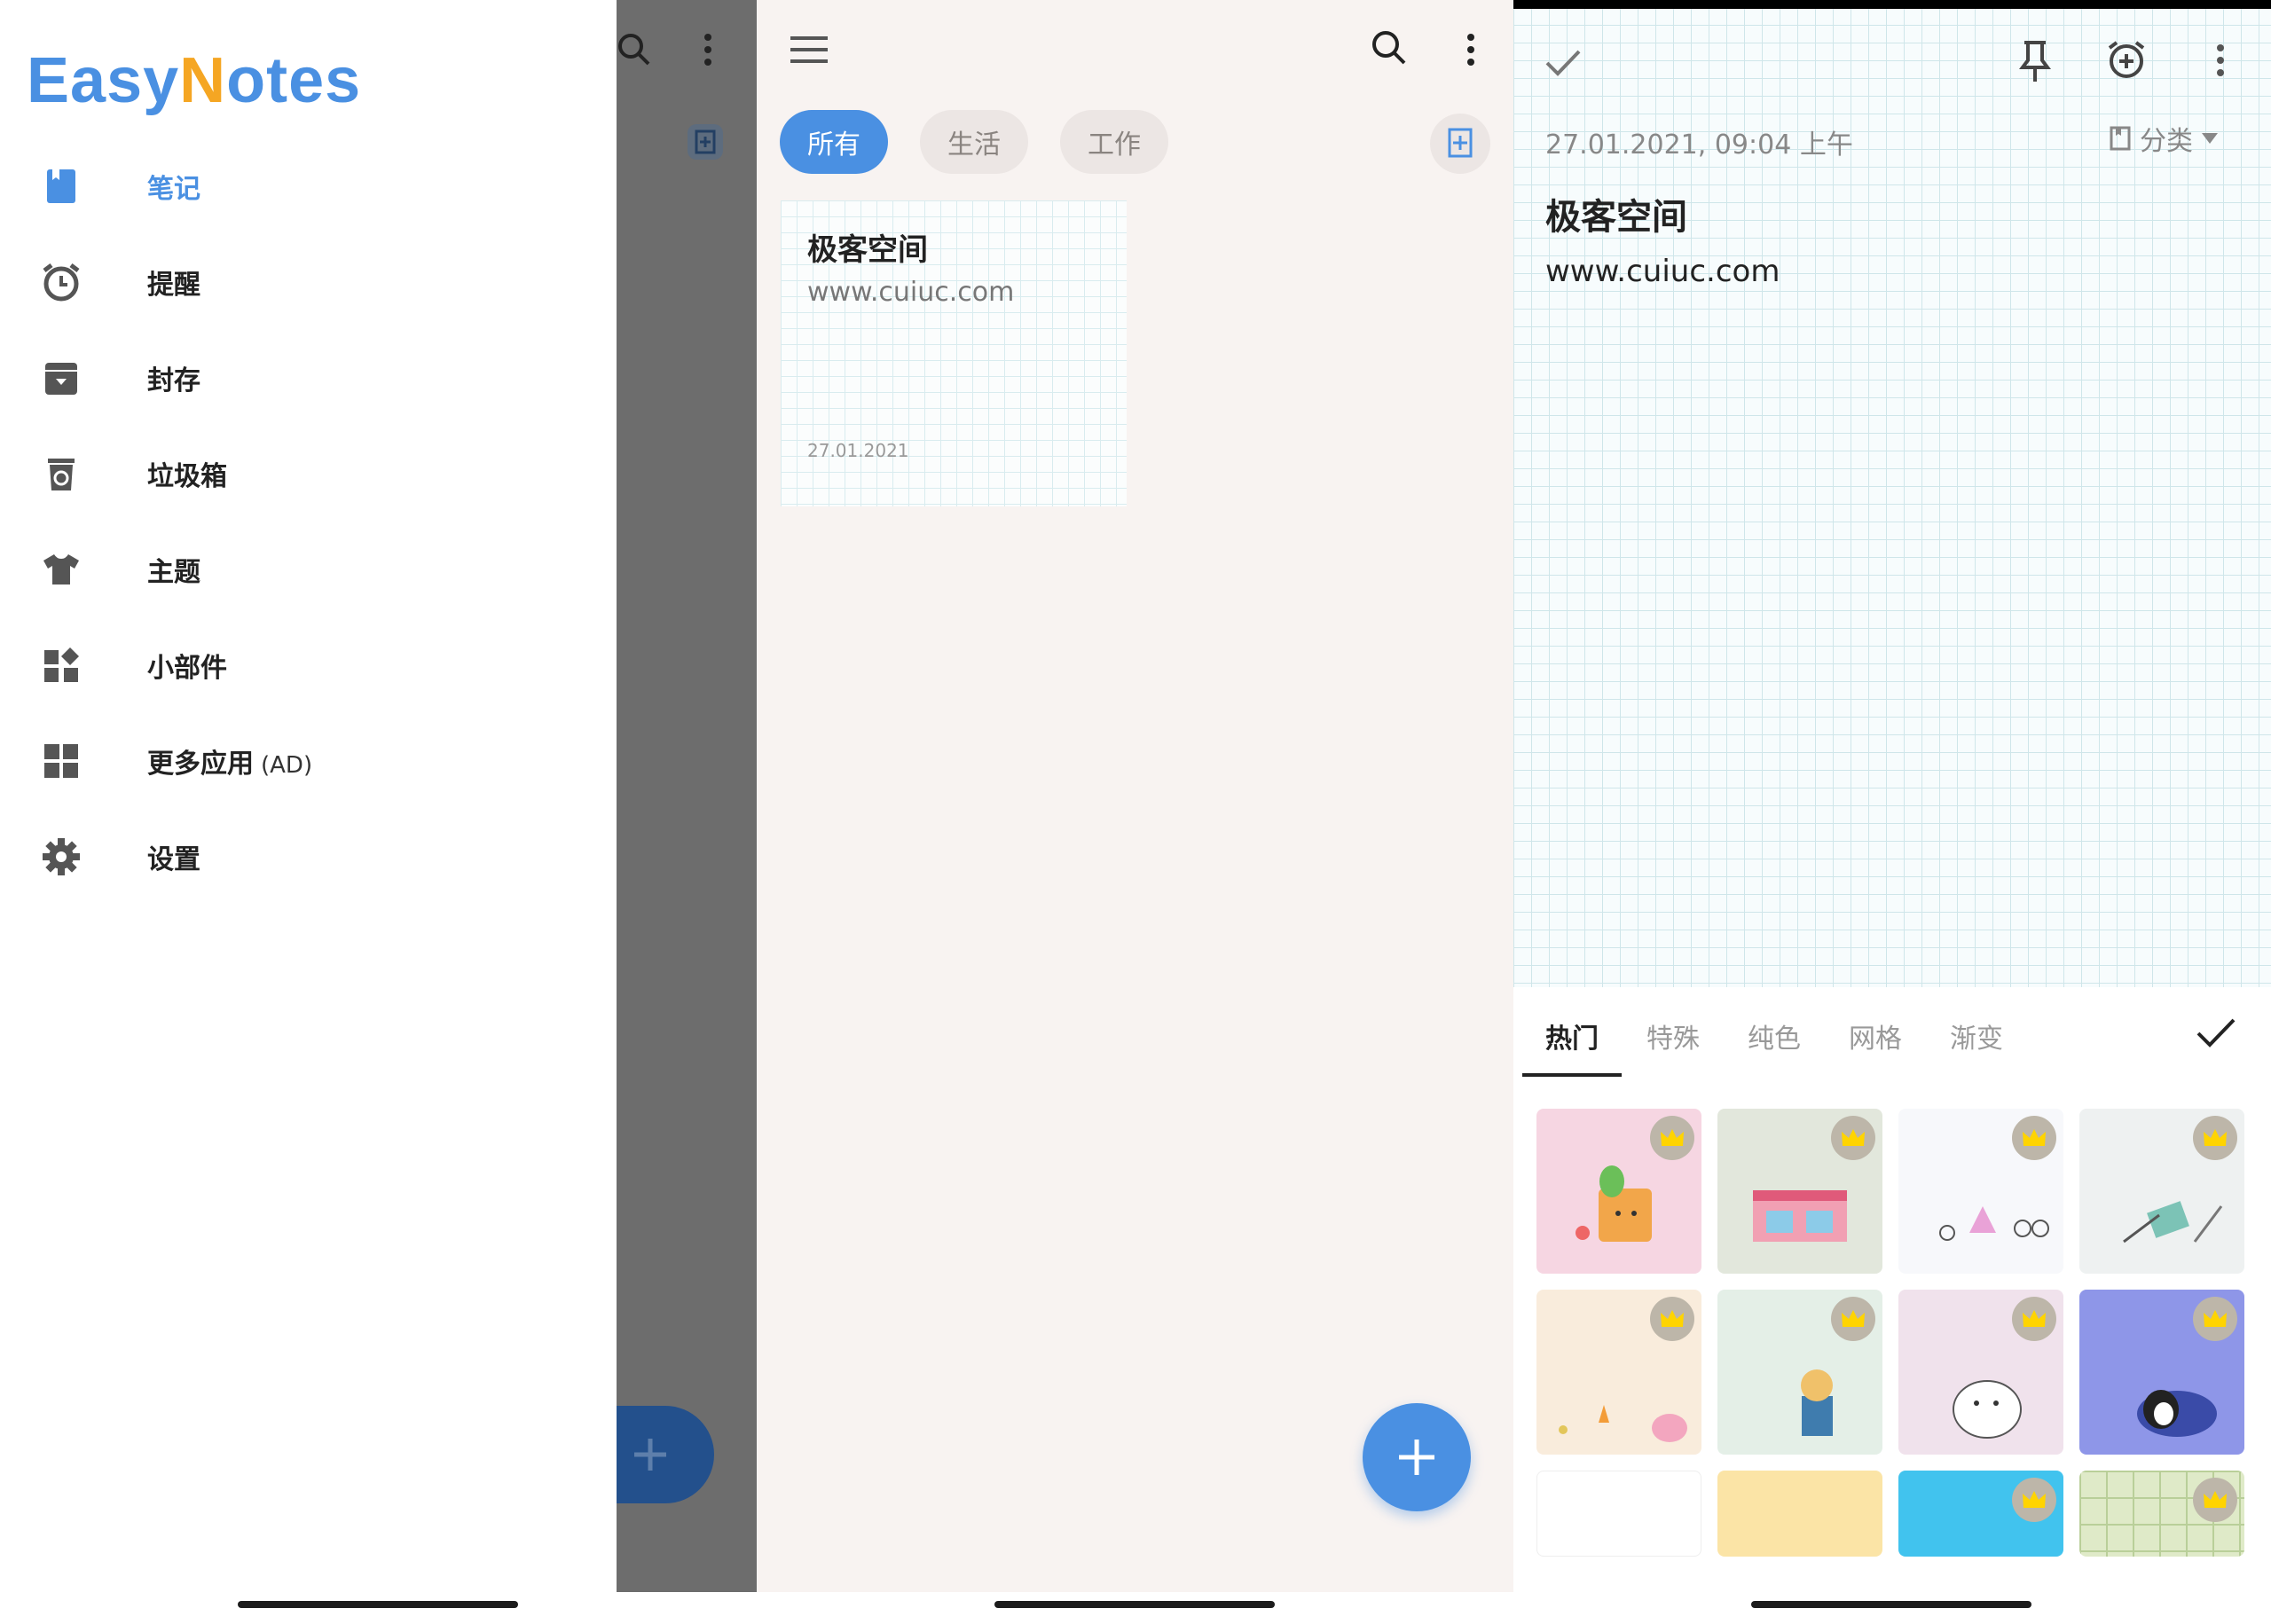 The height and width of the screenshot is (1624, 2271). Describe the element at coordinates (2035, 63) in the screenshot. I see `pin-icon` at that location.